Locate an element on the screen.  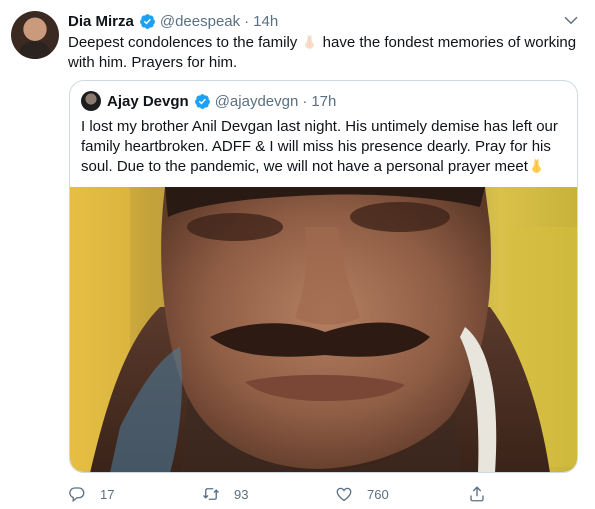
reply-icon is located at coordinates (77, 495).